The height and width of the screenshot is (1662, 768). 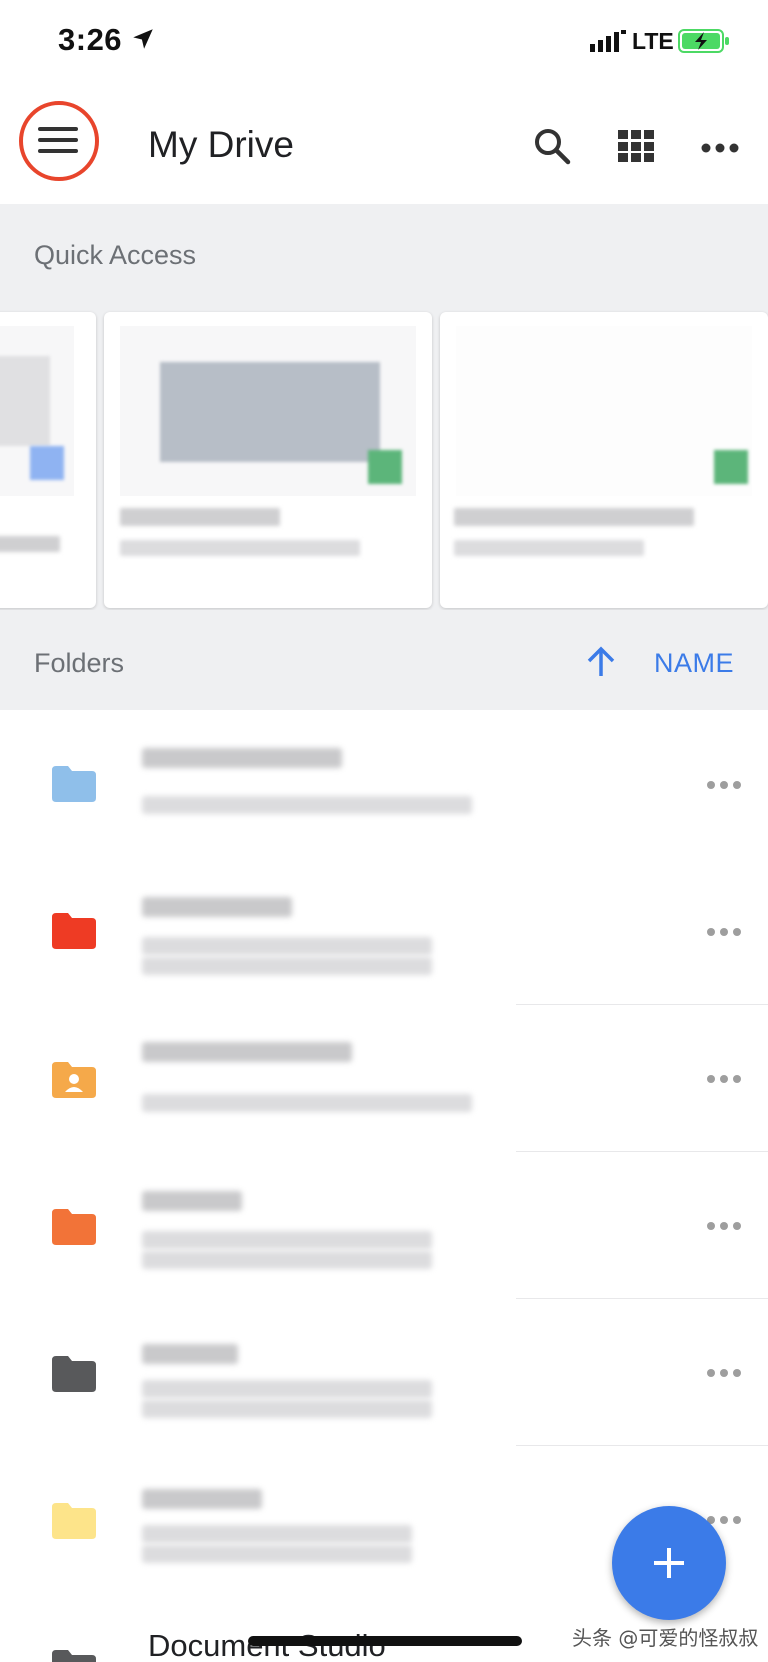 I want to click on home-indicator, so click(x=385, y=1641).